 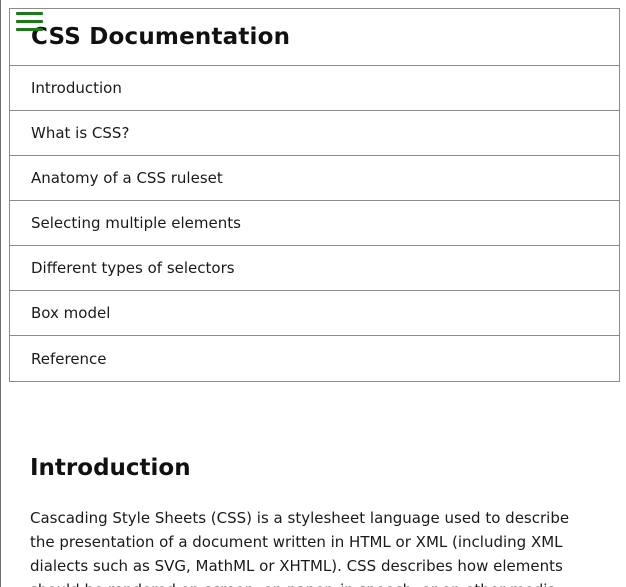 I want to click on nav-link-what-is-css: What is CSS?, so click(x=314, y=133).